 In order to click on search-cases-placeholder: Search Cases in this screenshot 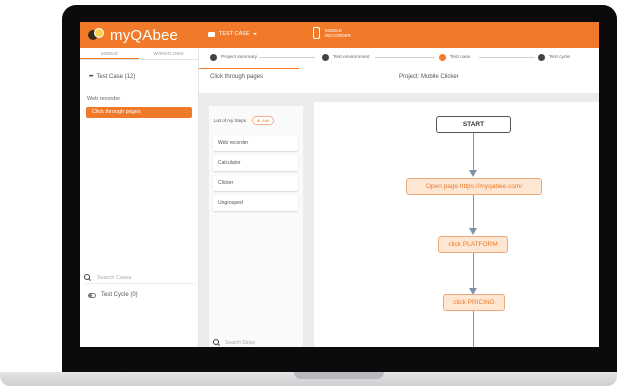, I will do `click(114, 277)`.